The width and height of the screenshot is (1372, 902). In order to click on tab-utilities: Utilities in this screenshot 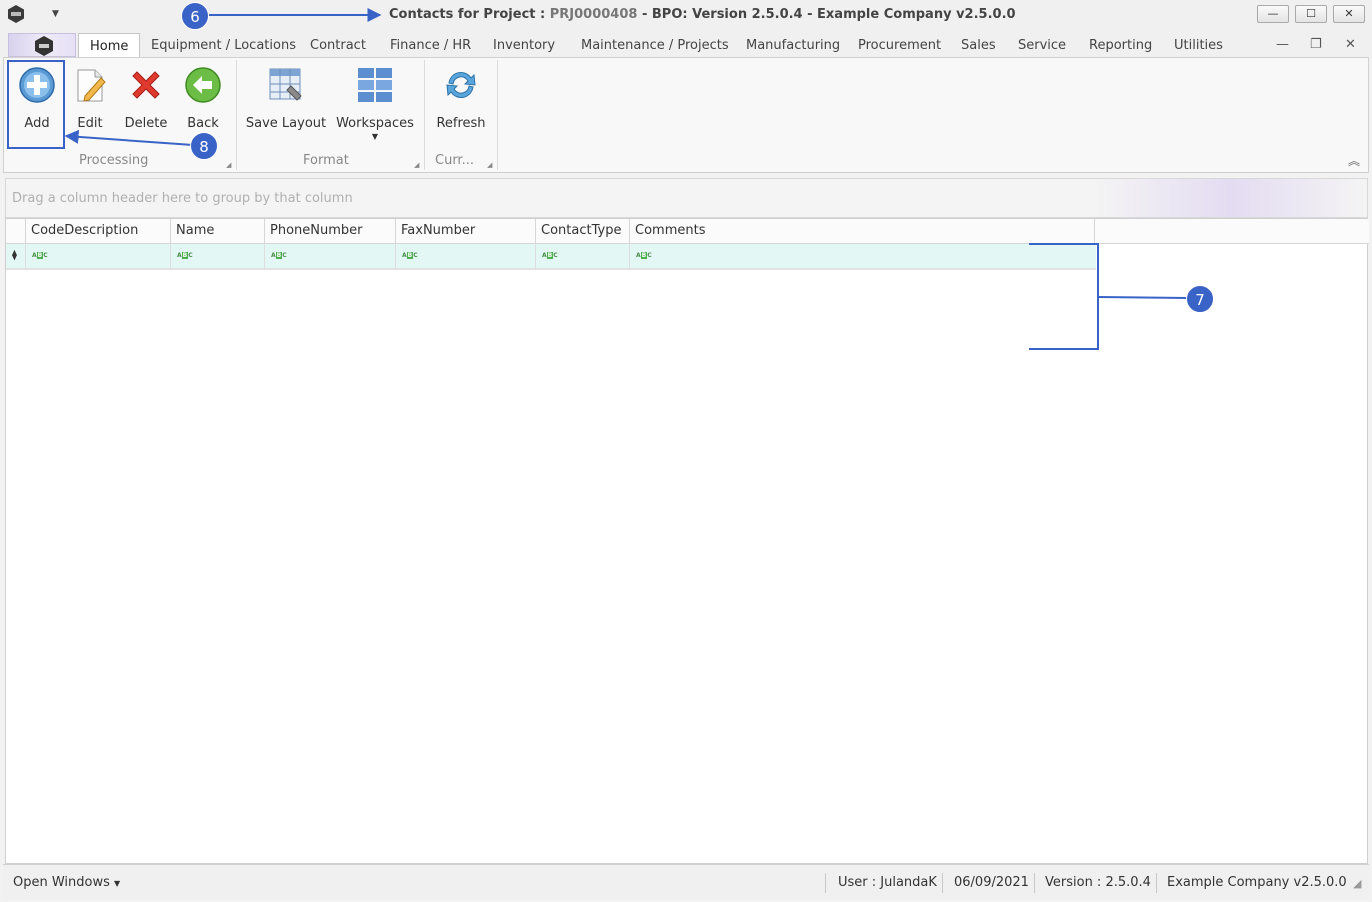, I will do `click(1198, 45)`.